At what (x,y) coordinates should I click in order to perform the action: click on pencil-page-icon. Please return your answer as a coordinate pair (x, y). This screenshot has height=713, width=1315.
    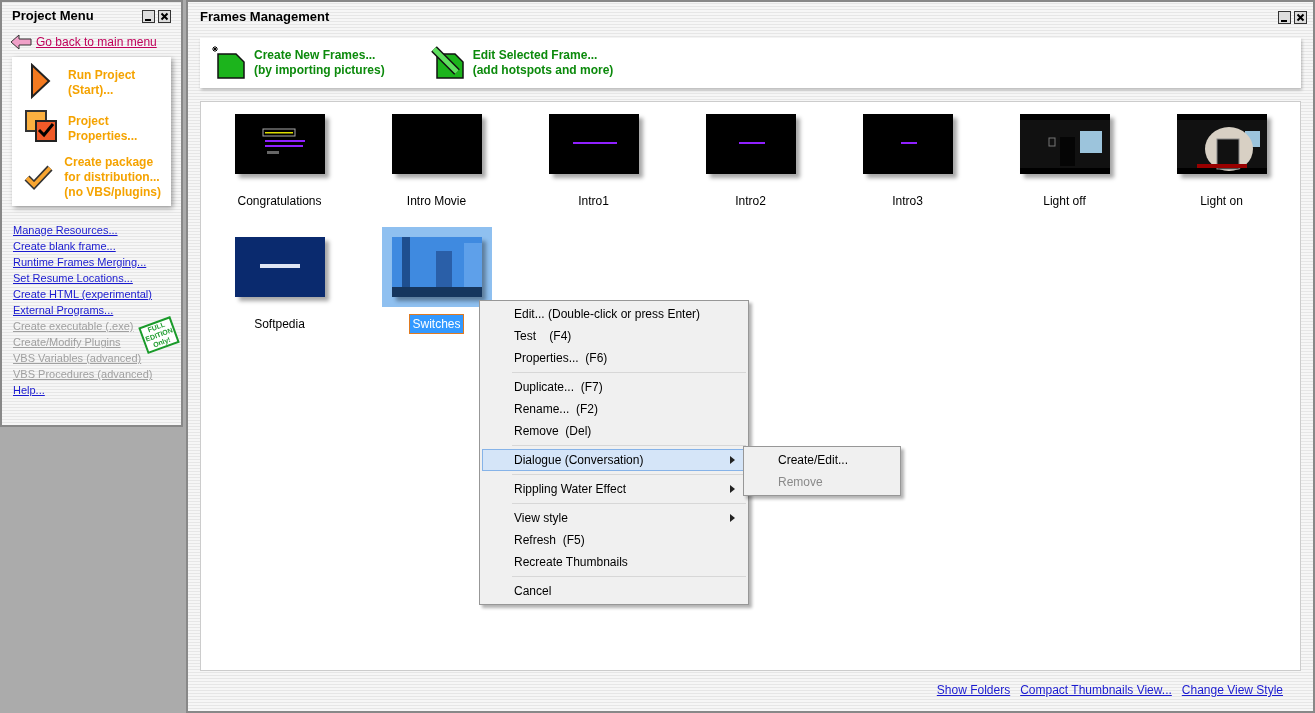
    Looking at the image, I should click on (447, 63).